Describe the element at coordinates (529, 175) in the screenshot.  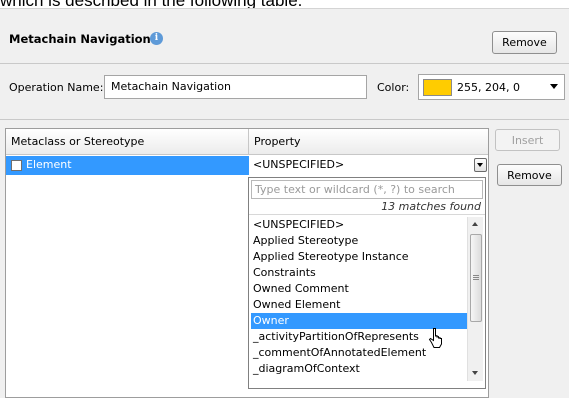
I see `remove-row-button: Remove` at that location.